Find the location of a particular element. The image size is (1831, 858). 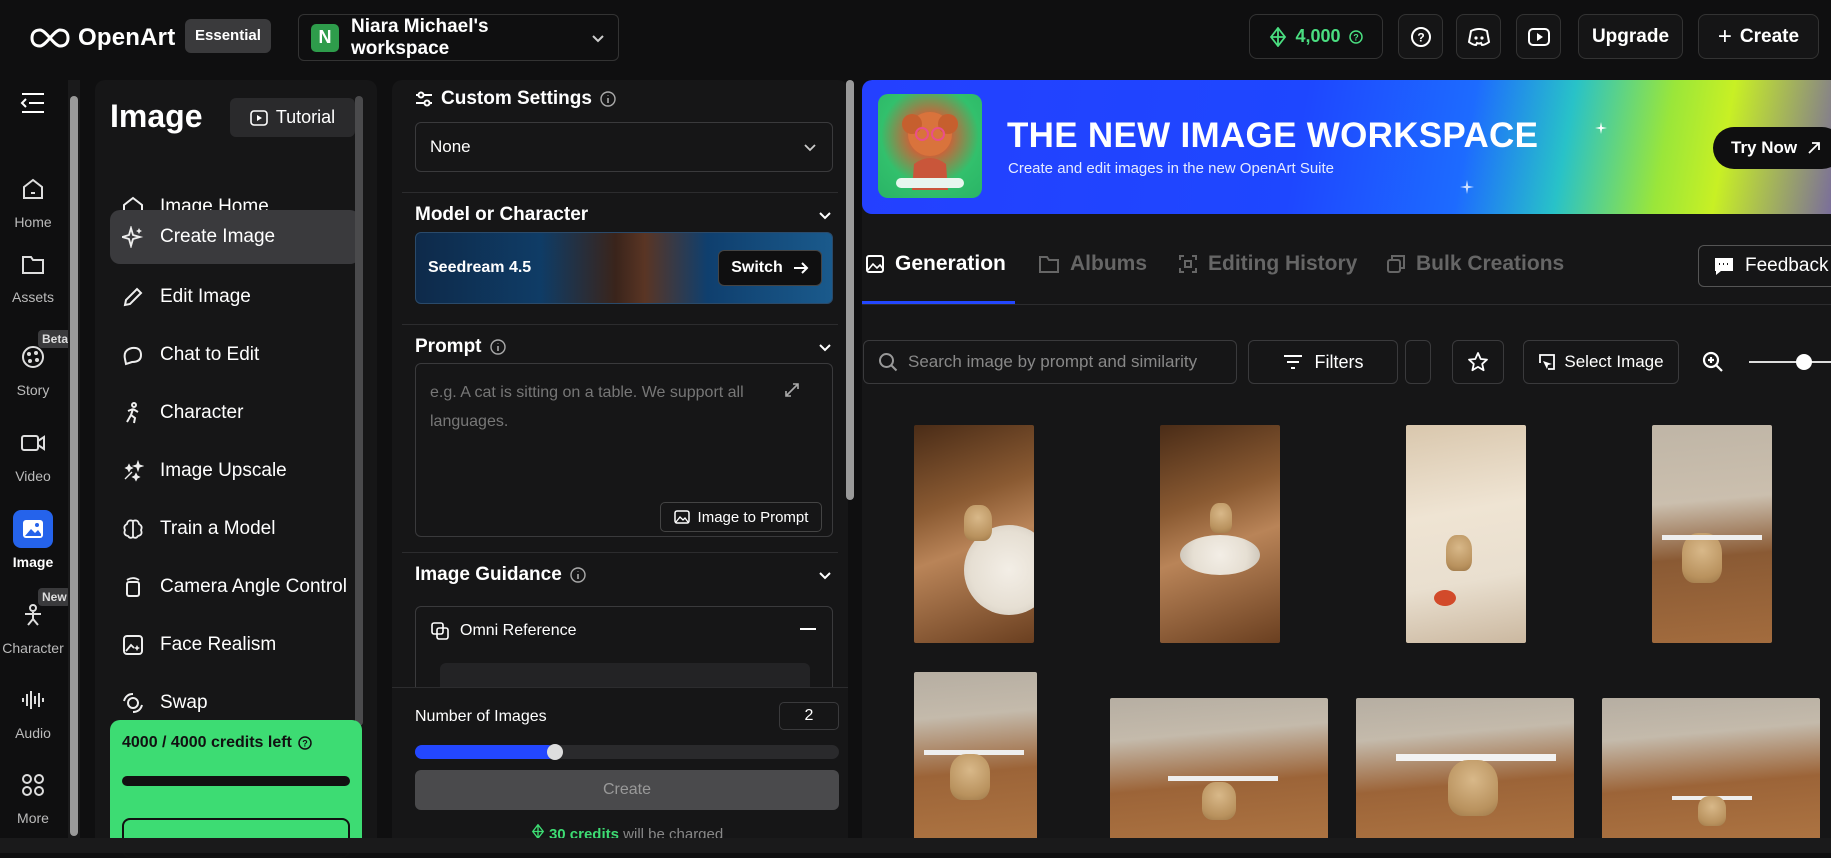

person-running-icon is located at coordinates (132, 413).